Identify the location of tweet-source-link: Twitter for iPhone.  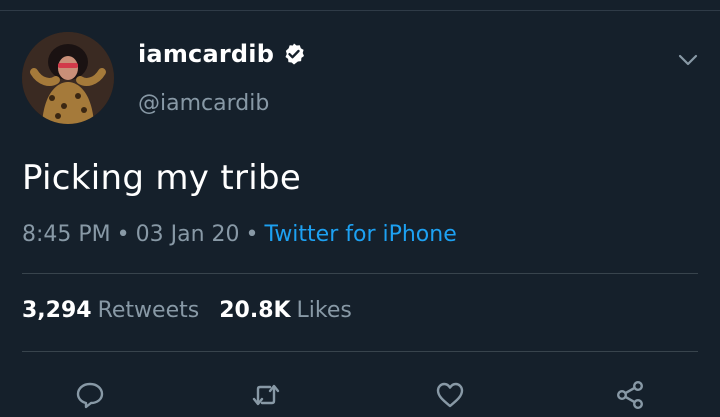
(361, 234).